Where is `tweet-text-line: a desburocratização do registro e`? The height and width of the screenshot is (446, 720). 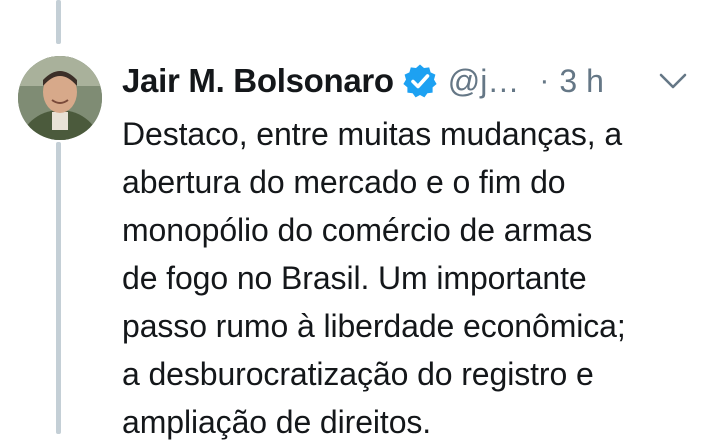 tweet-text-line: a desburocratização do registro e is located at coordinates (358, 374).